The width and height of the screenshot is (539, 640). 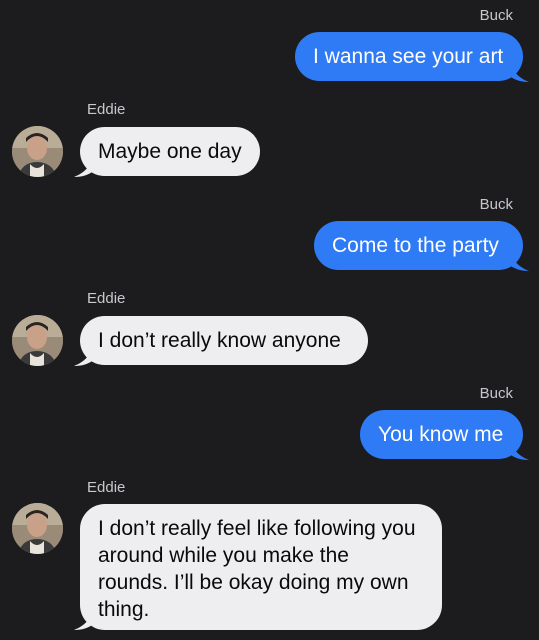 I want to click on incoming-message-bubble: I don’t really know anyone, so click(x=224, y=340).